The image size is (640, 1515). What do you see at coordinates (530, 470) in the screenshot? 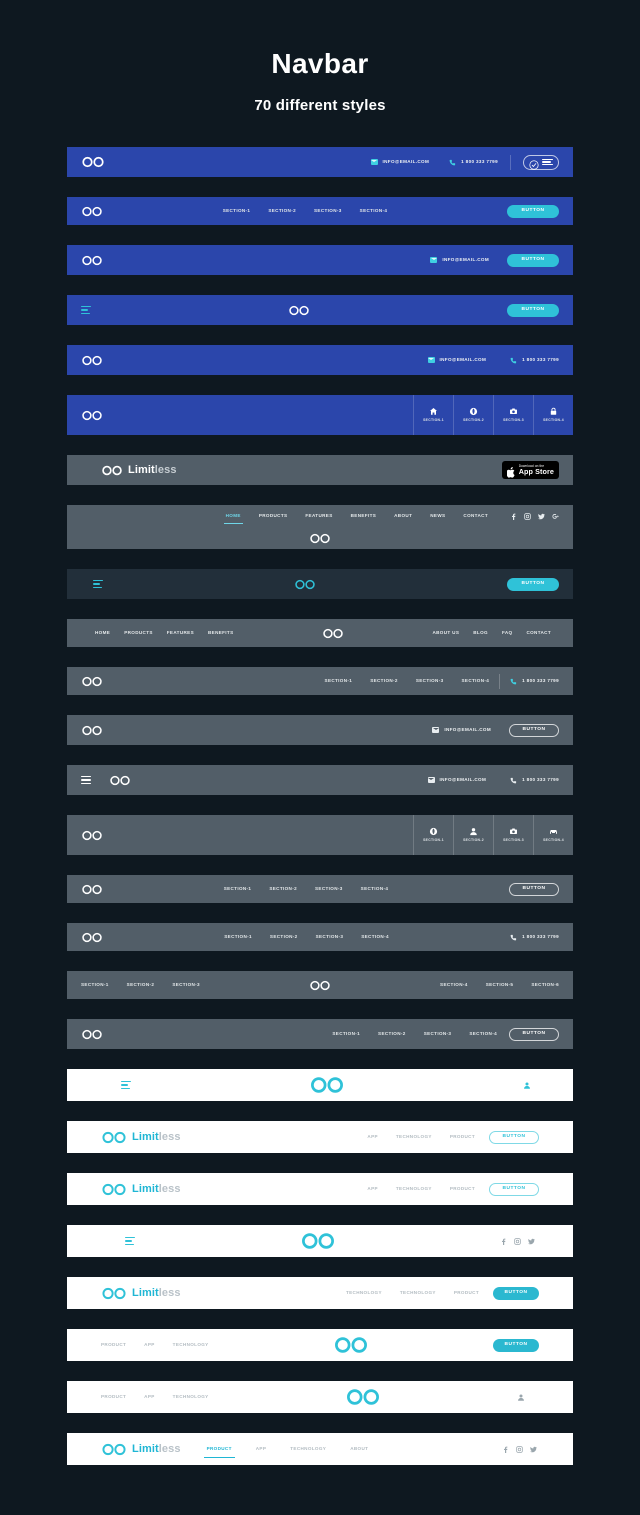
I see `app-store-badge: Download on the App Store` at bounding box center [530, 470].